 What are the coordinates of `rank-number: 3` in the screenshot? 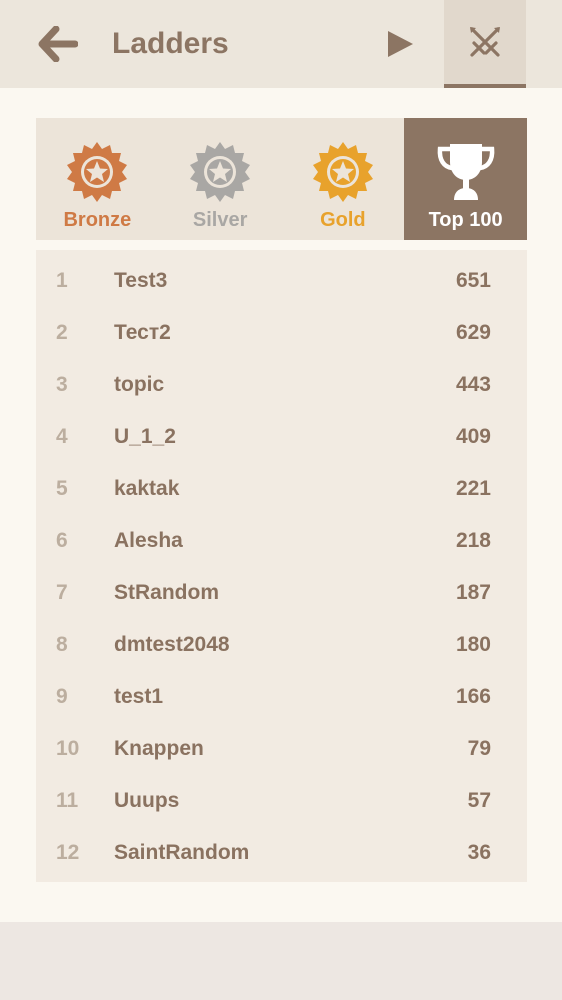 It's located at (62, 384).